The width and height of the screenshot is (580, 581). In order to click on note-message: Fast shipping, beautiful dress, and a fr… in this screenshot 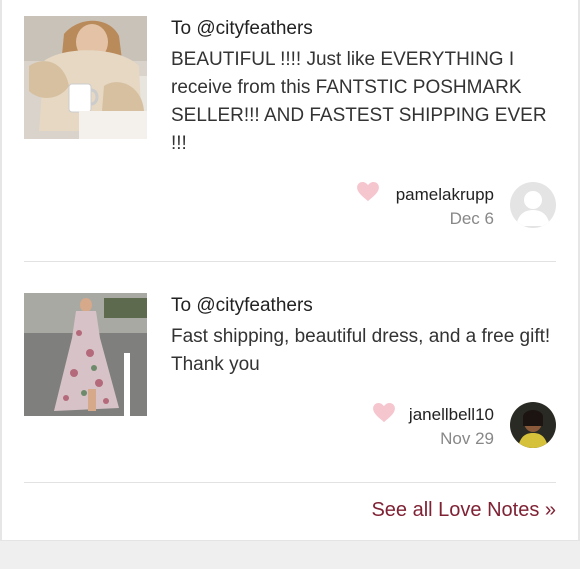, I will do `click(361, 350)`.